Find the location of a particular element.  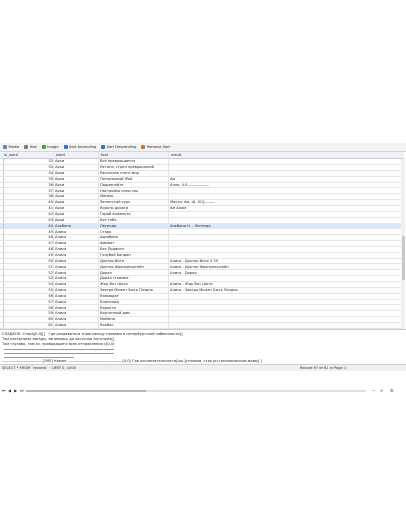

cell-id: 33 is located at coordinates (46, 167).